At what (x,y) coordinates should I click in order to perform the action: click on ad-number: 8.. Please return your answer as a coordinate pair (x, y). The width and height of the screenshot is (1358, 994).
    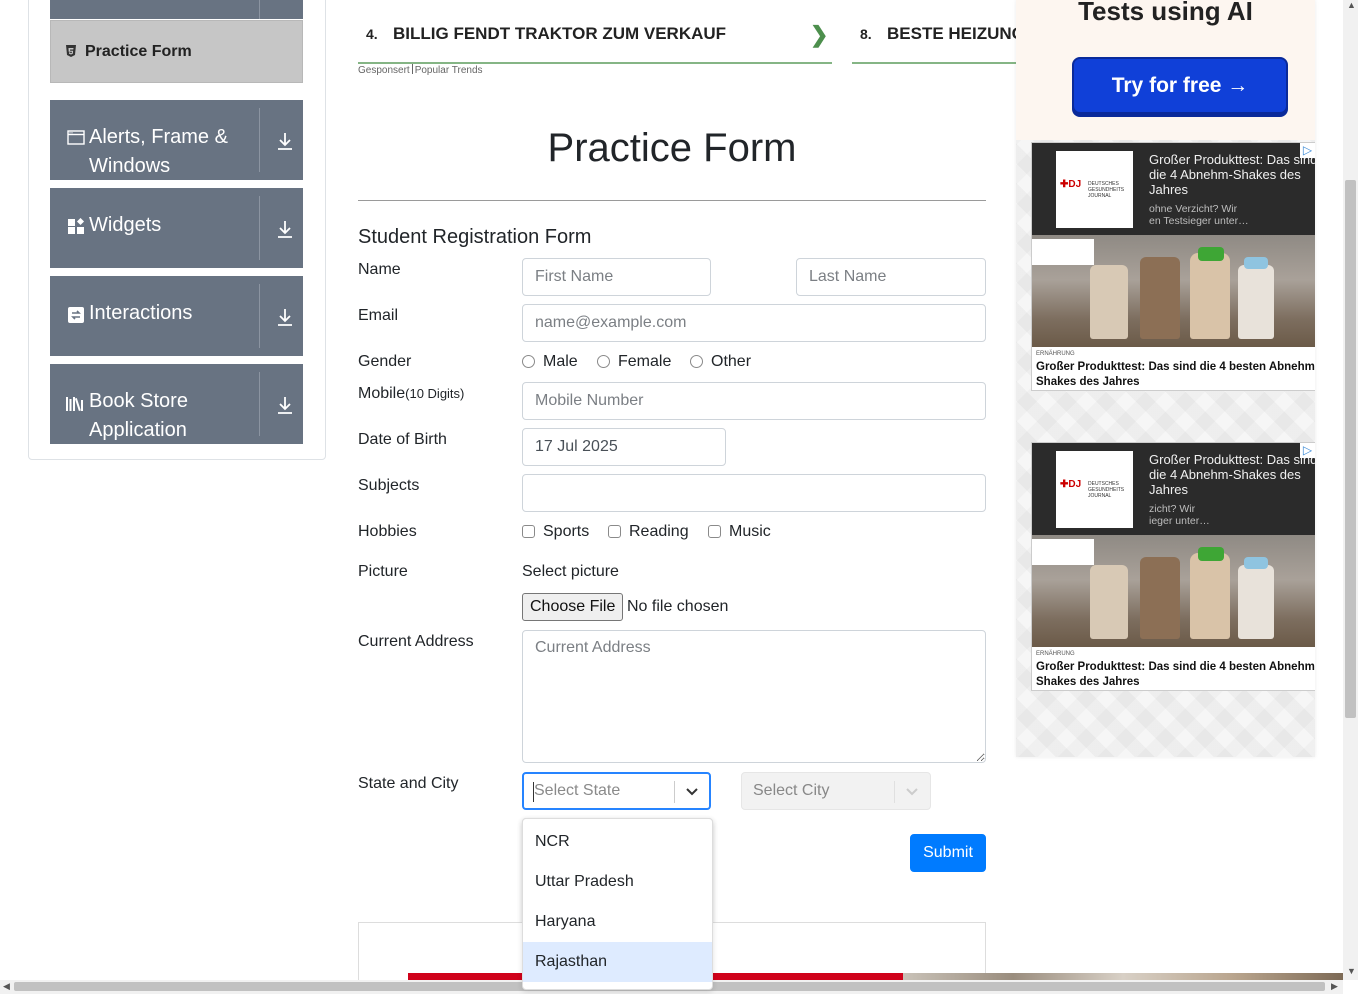
    Looking at the image, I should click on (866, 34).